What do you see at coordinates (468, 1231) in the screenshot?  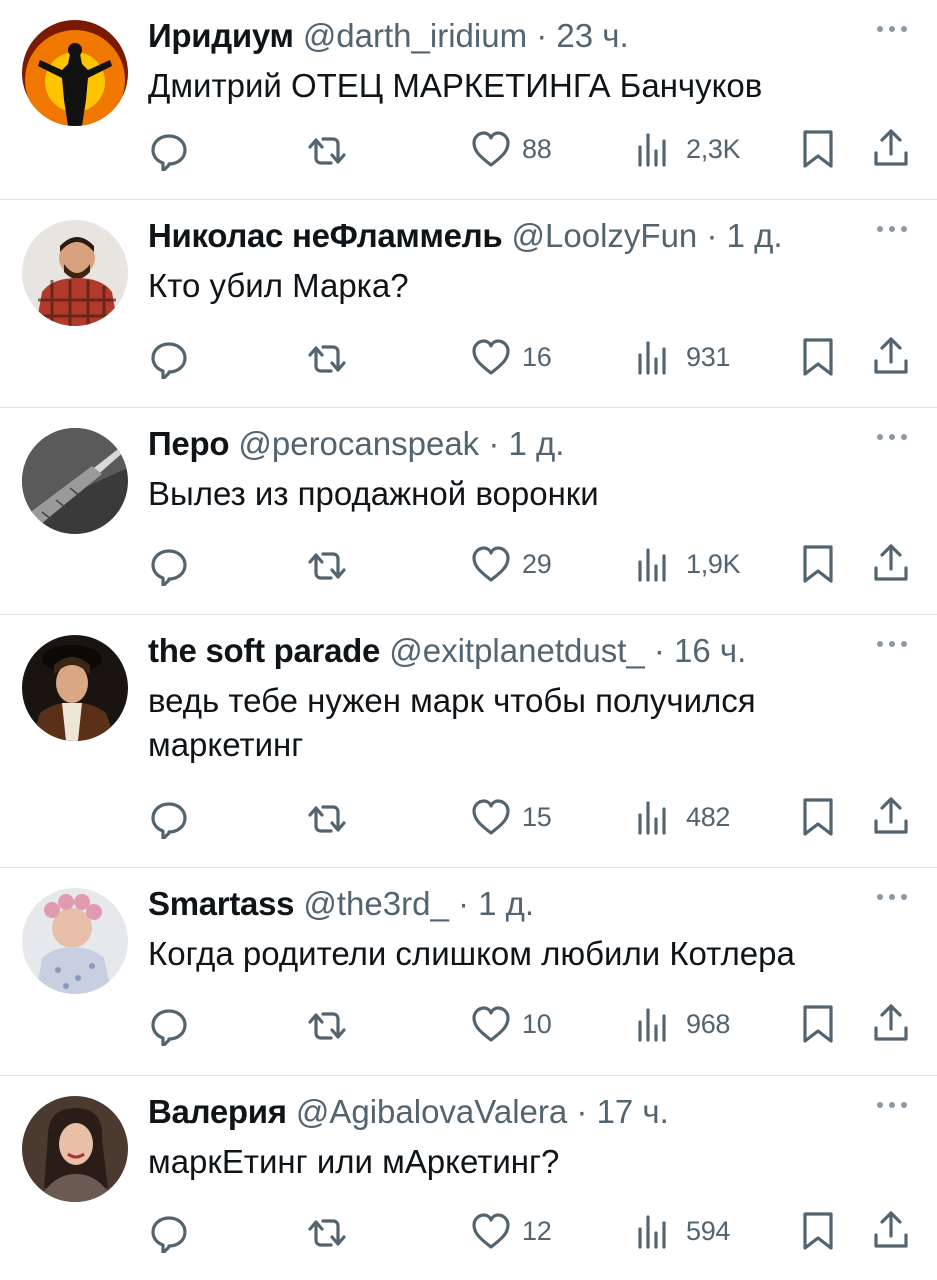 I see `action-bar: 12 594` at bounding box center [468, 1231].